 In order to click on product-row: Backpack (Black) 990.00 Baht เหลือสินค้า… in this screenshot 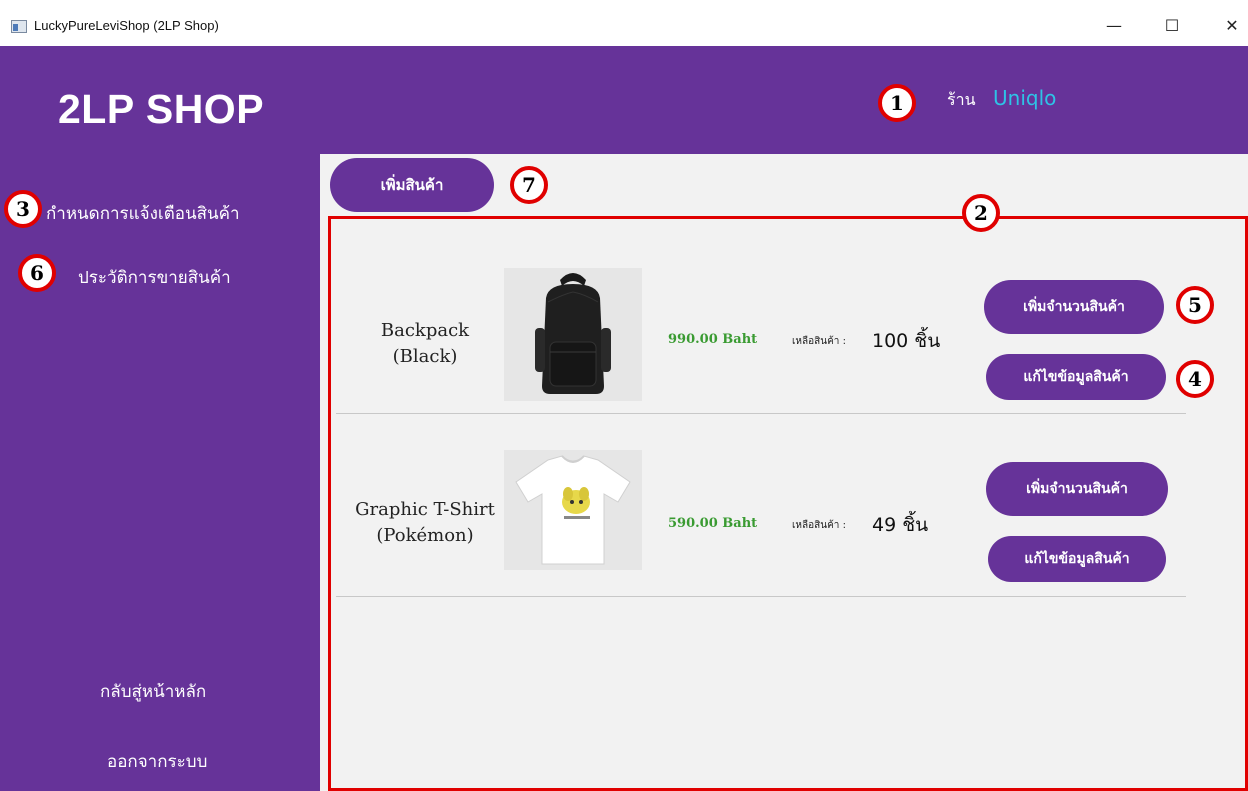, I will do `click(761, 338)`.